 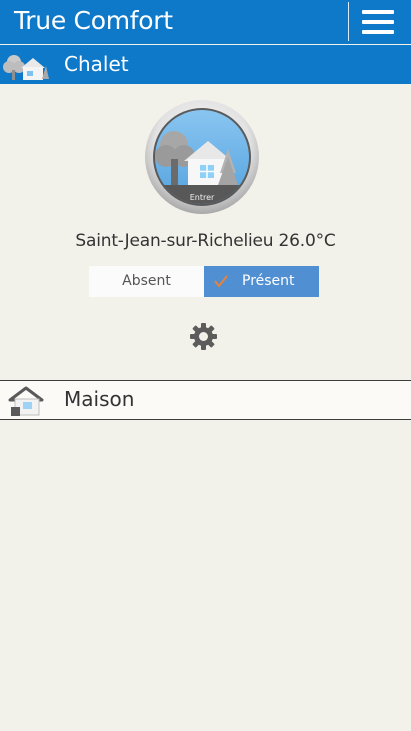 I want to click on mode-option-absent: Absent, so click(x=146, y=281).